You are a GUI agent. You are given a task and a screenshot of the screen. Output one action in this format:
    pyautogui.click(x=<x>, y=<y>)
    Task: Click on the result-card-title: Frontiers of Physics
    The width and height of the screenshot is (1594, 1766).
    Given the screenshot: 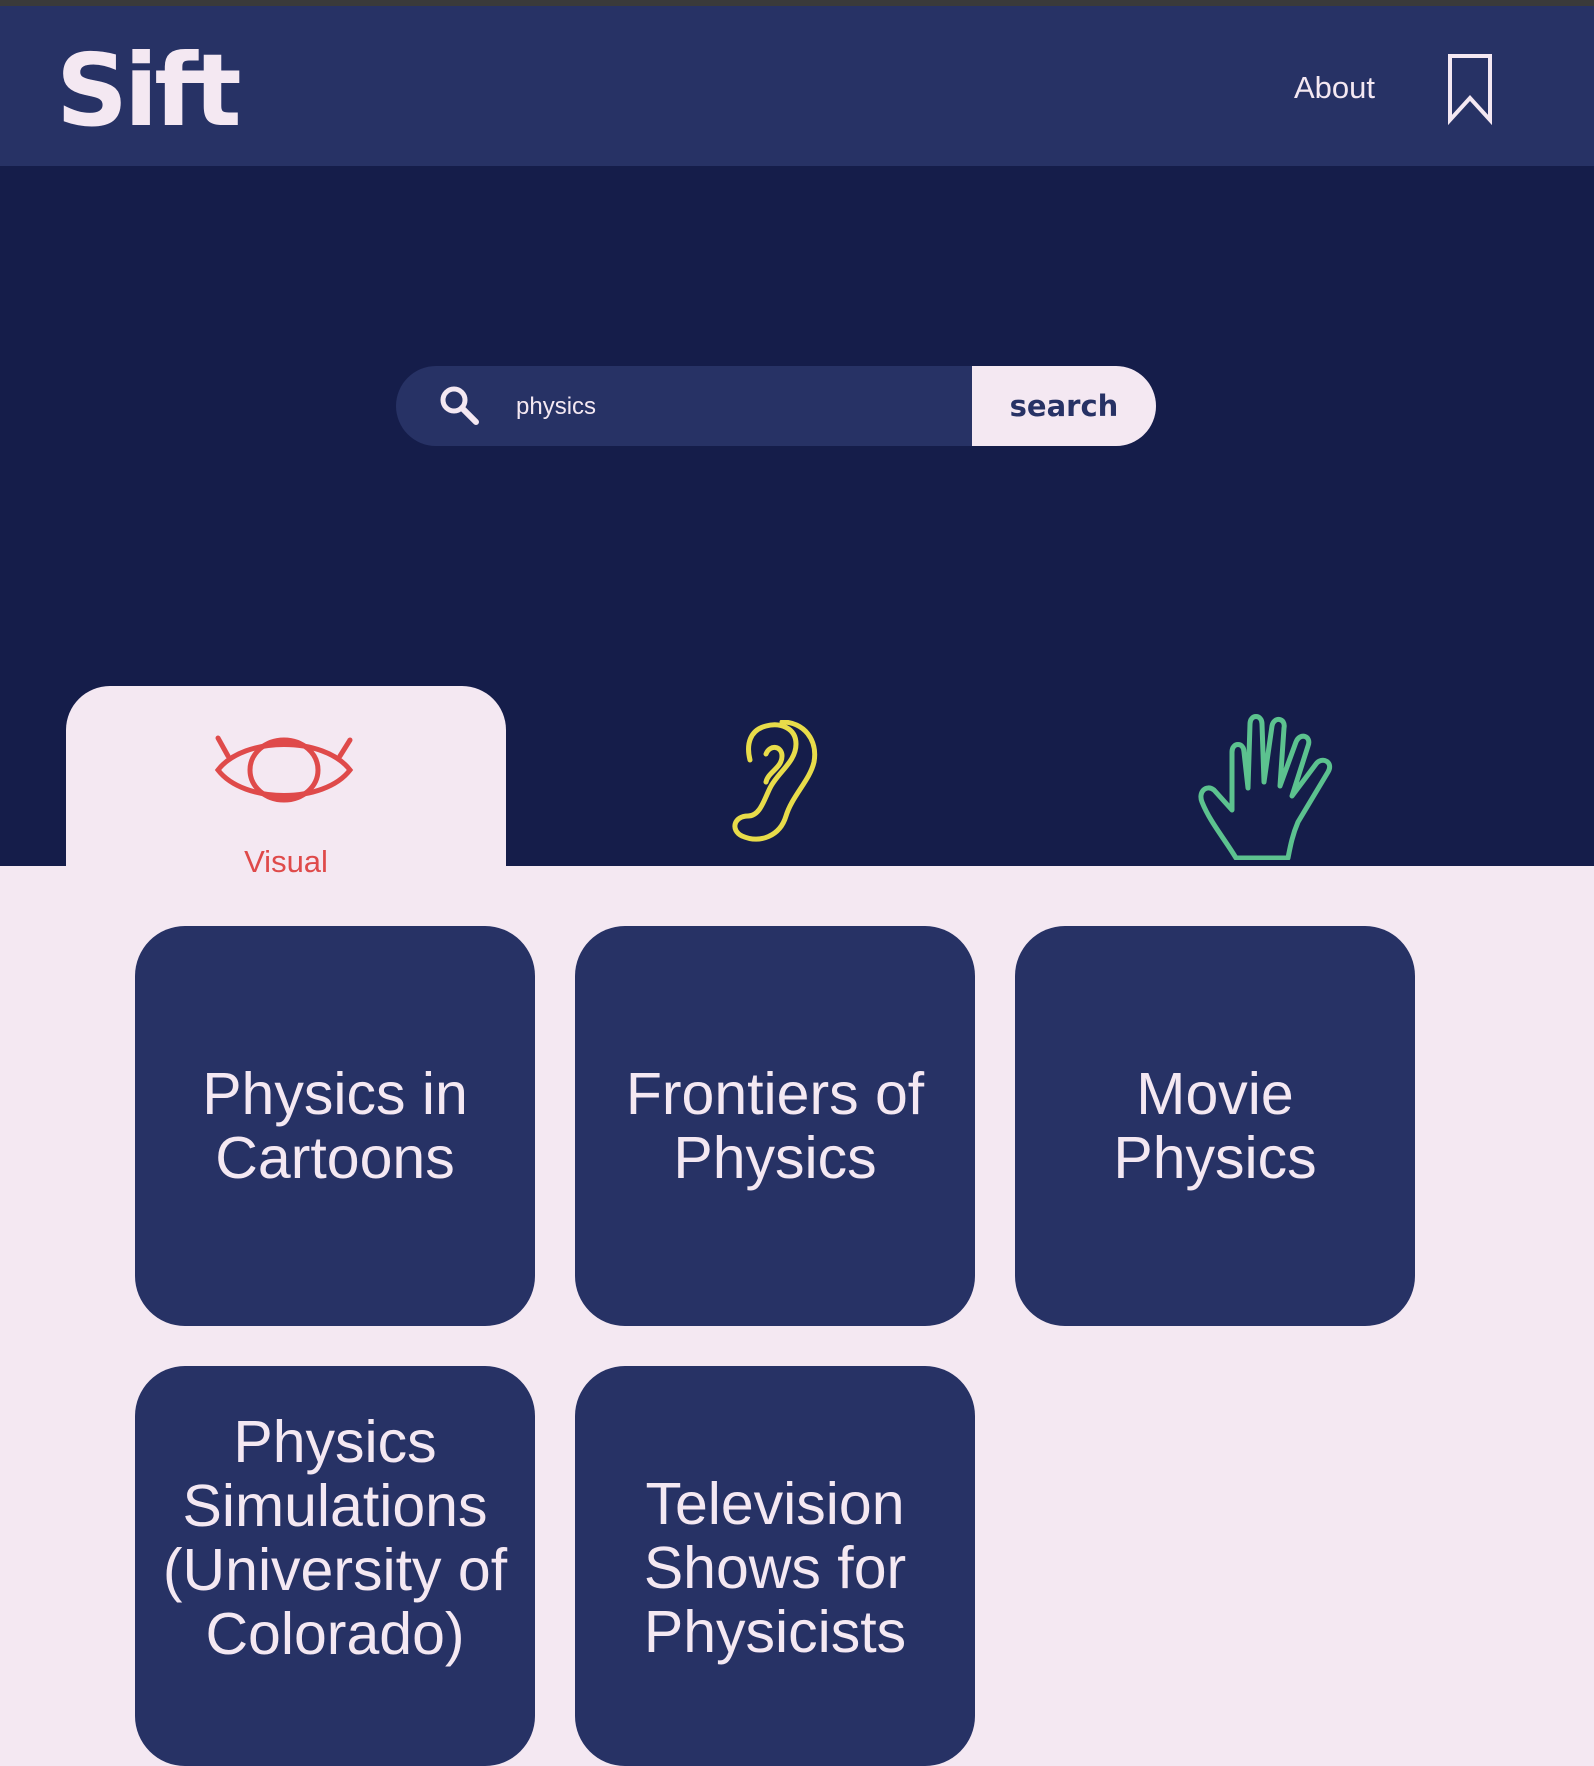 What is the action you would take?
    pyautogui.click(x=775, y=1126)
    